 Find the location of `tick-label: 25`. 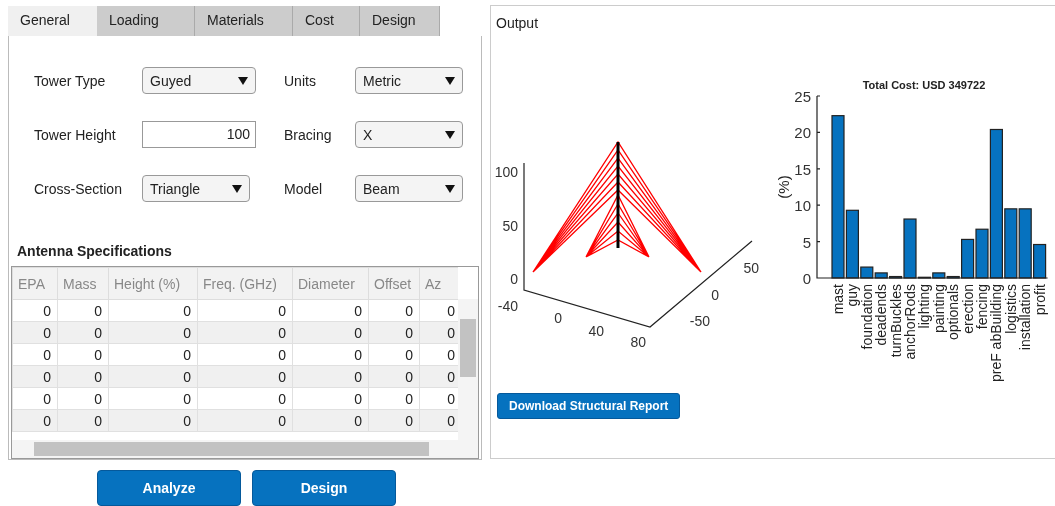

tick-label: 25 is located at coordinates (802, 96).